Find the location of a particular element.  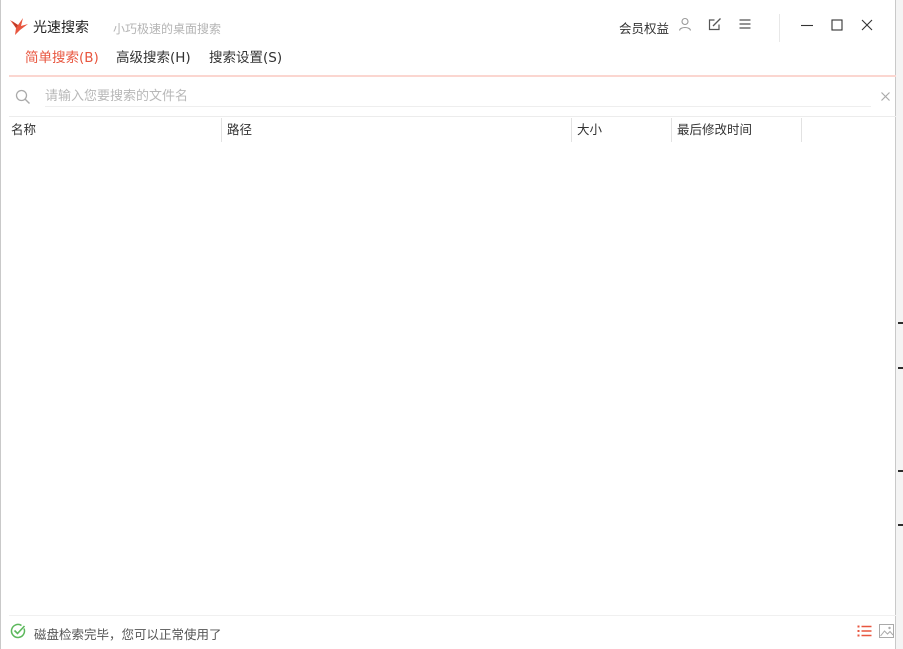

image-view-icon is located at coordinates (886, 631).